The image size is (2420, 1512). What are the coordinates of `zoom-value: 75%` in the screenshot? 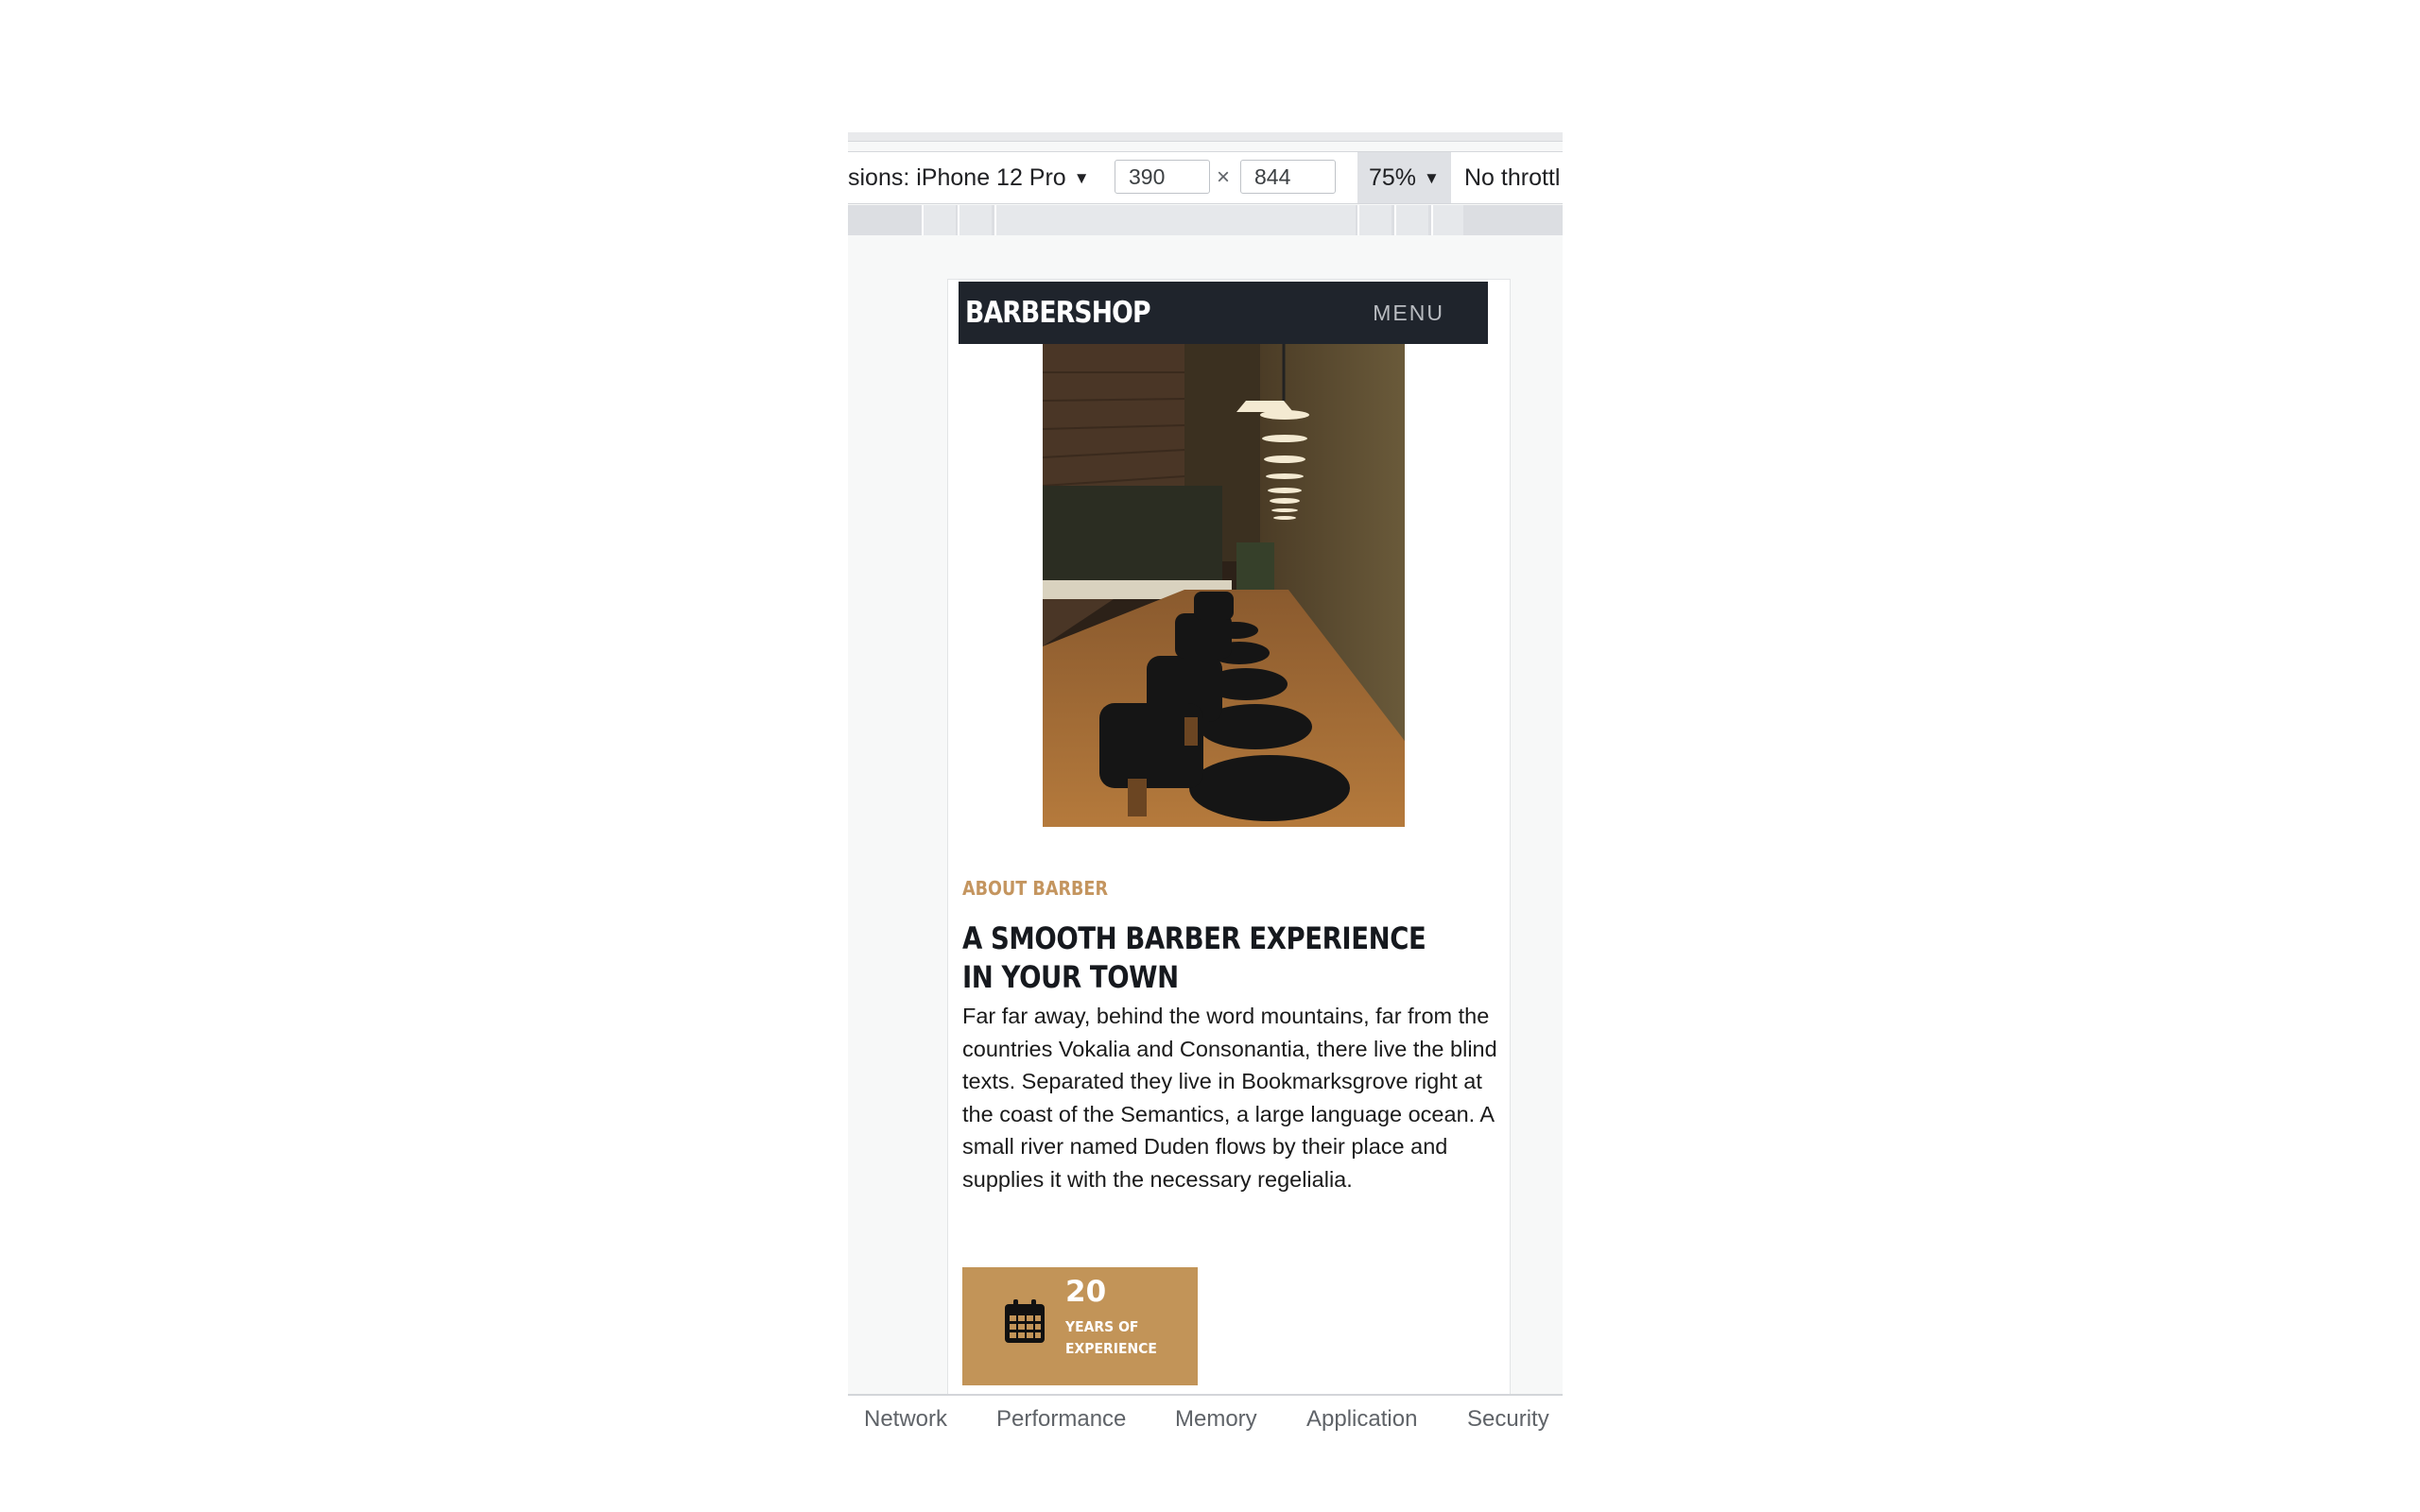 It's located at (1393, 177).